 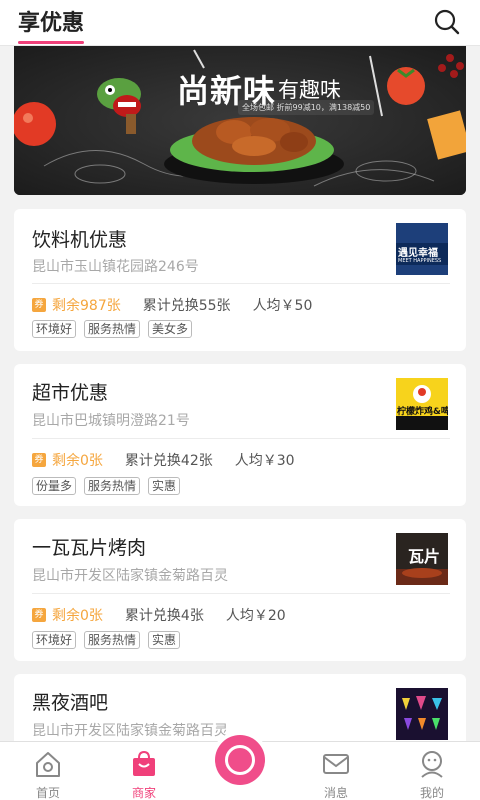 What do you see at coordinates (431, 793) in the screenshot?
I see `tab-label: 我的` at bounding box center [431, 793].